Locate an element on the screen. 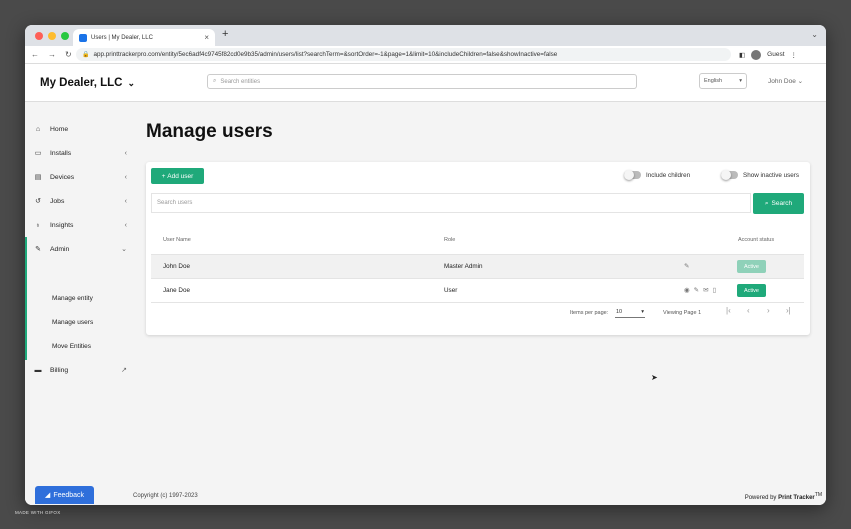  profile-avatar-icon is located at coordinates (756, 54).